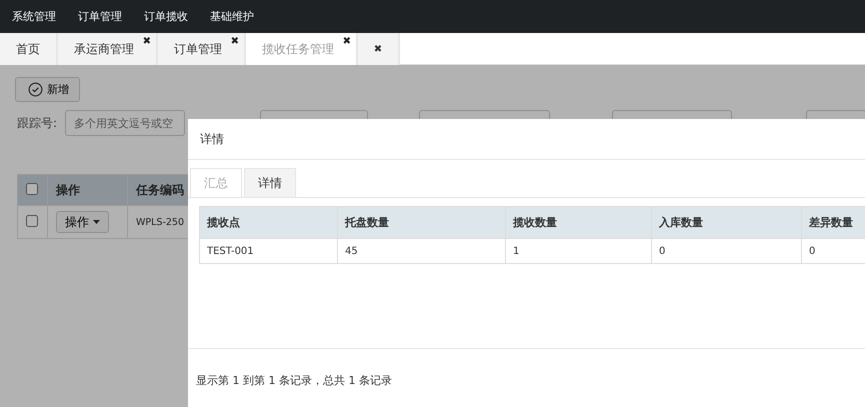 Image resolution: width=865 pixels, height=407 pixels. I want to click on dialog-tab: 详情, so click(270, 182).